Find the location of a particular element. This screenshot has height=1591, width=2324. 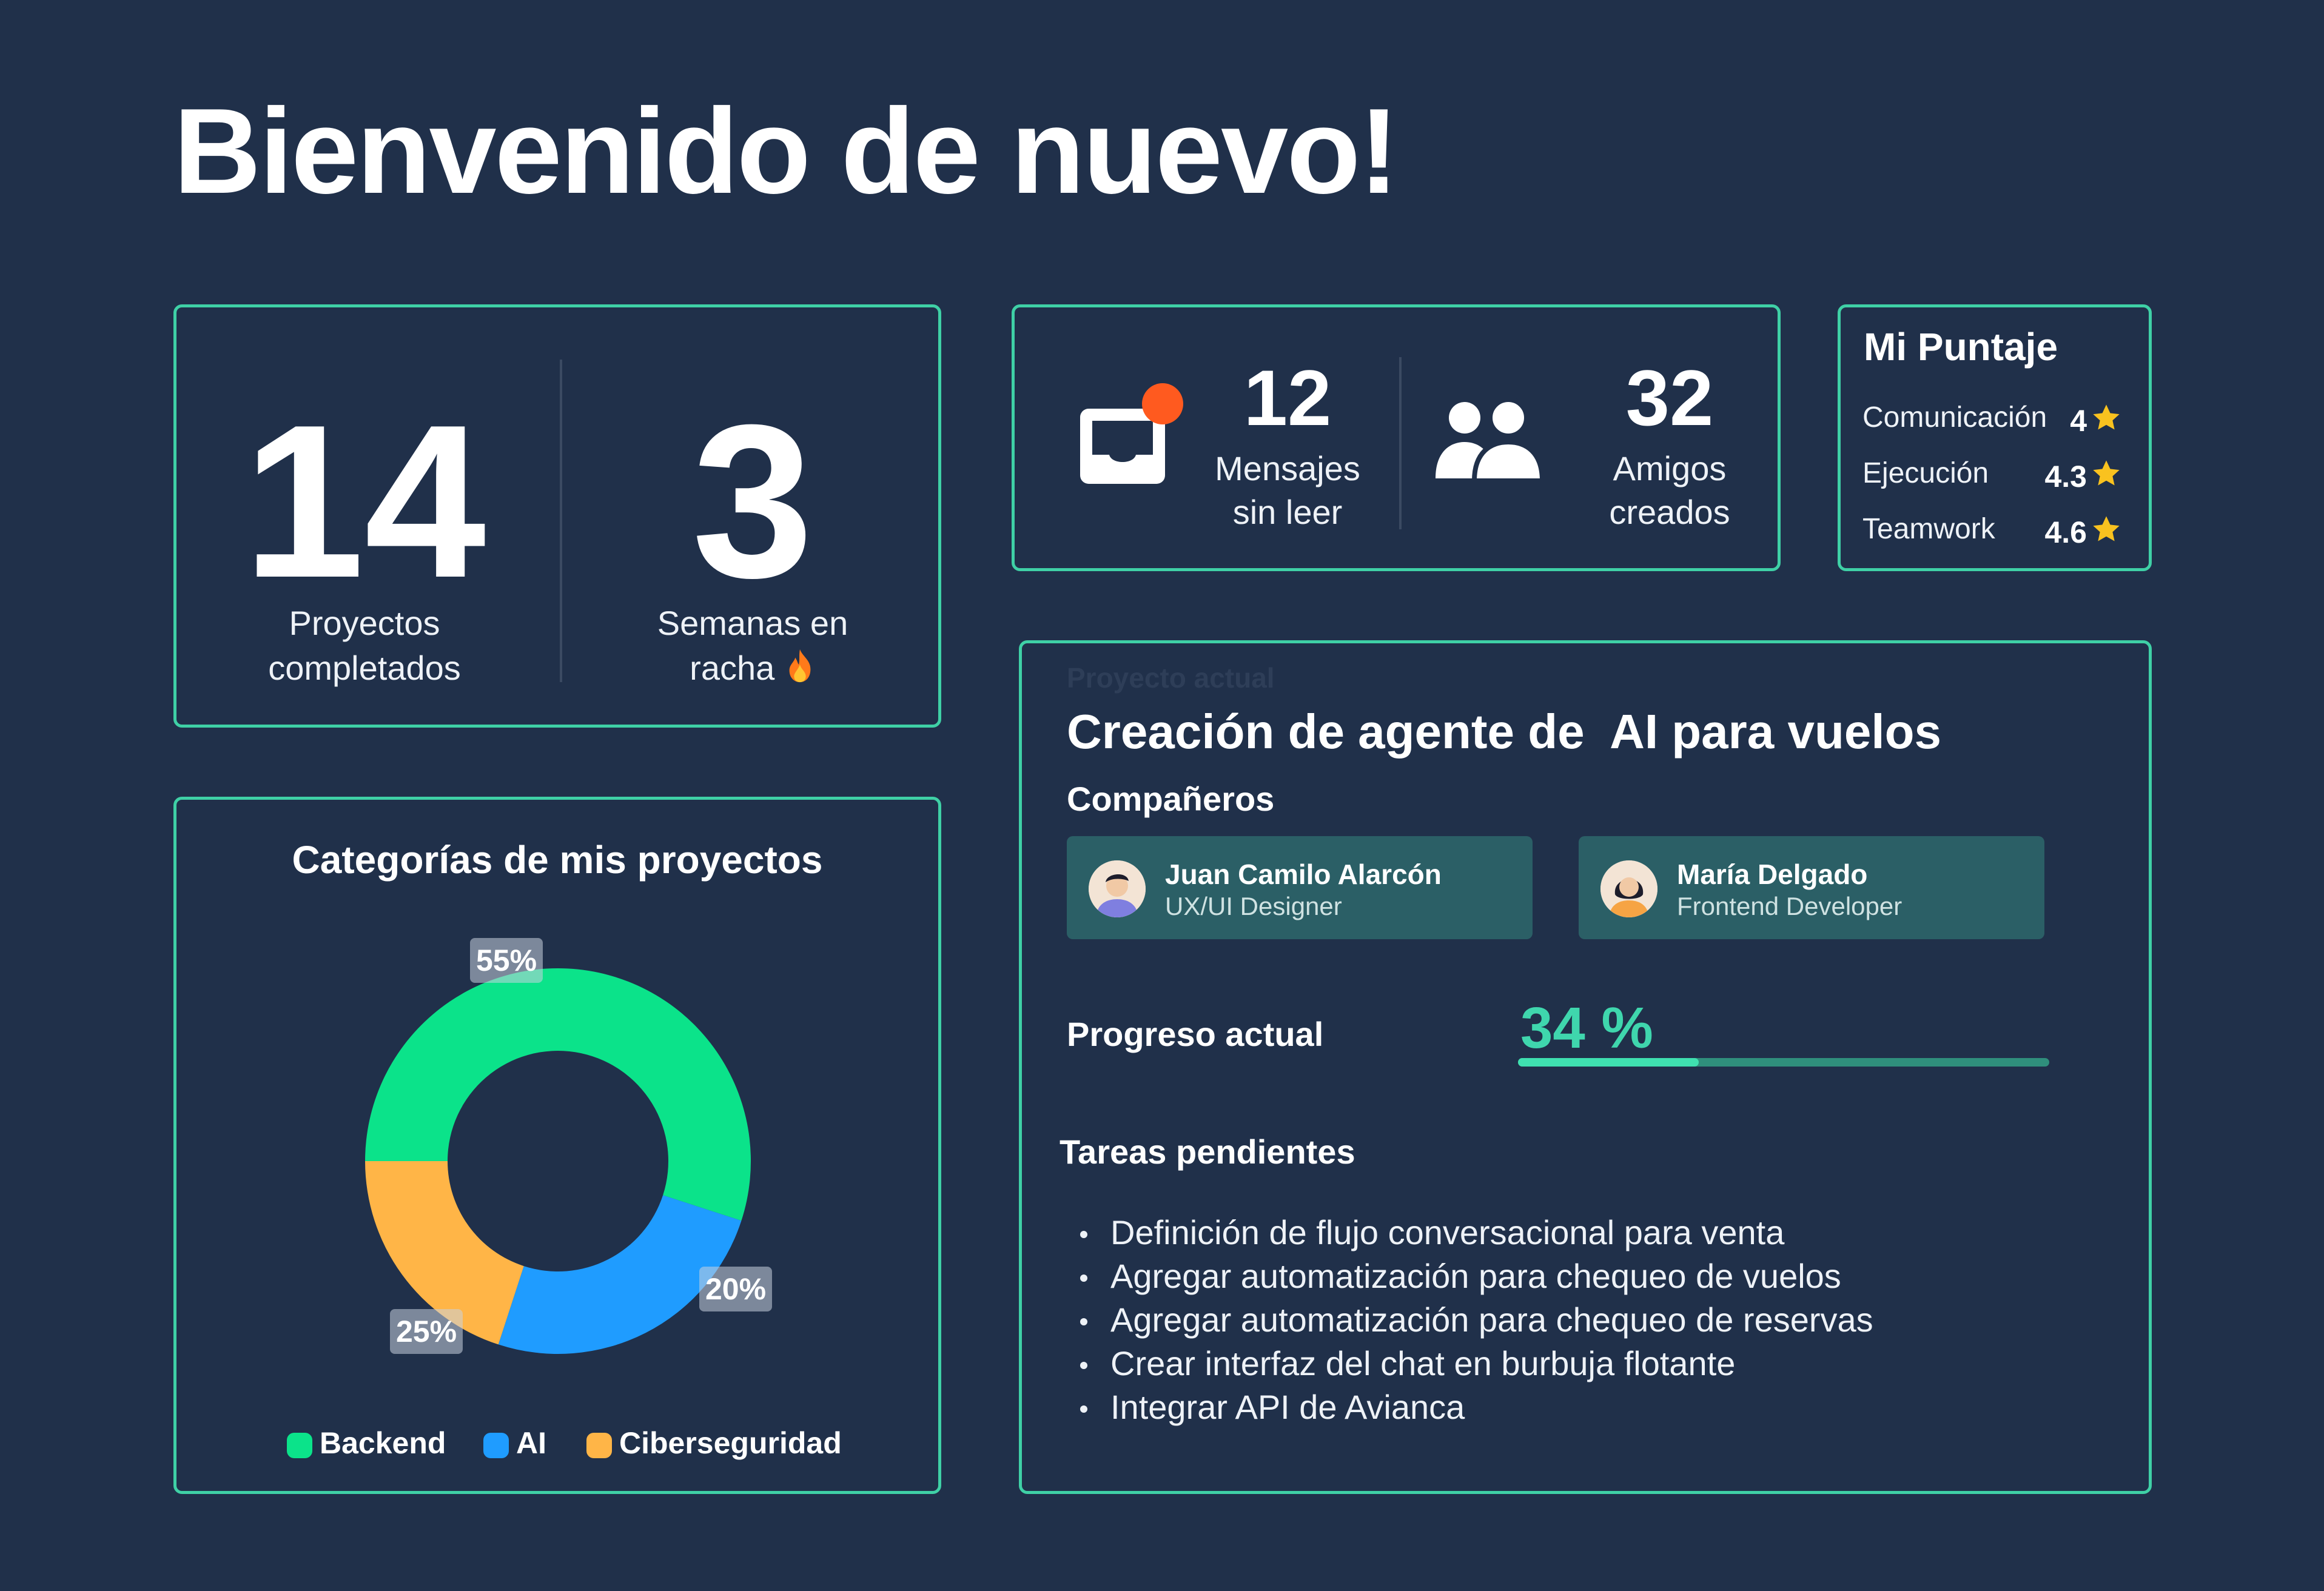

slice-percent-badge: 20% is located at coordinates (736, 1289).